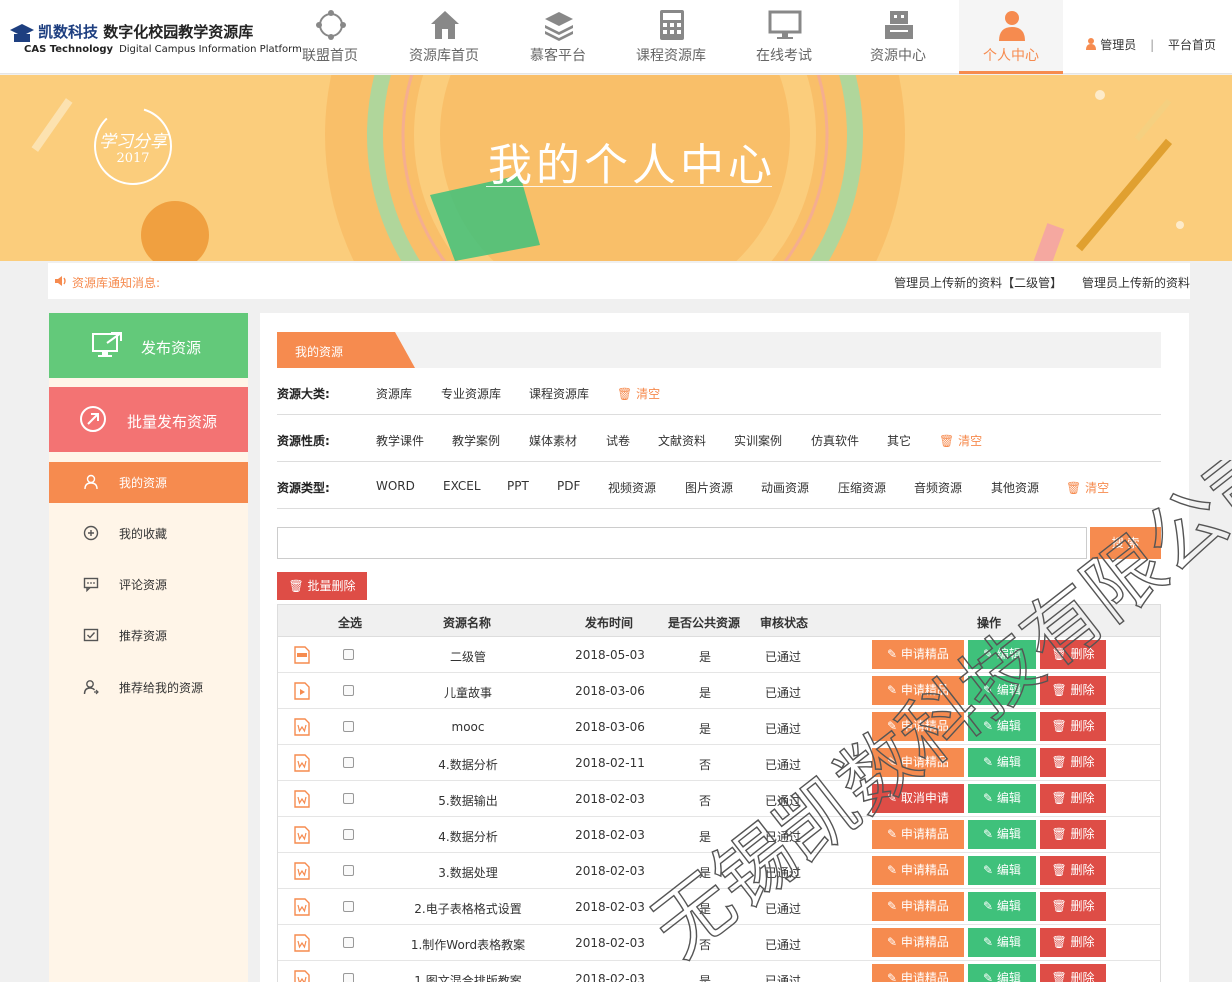 The image size is (1232, 982). What do you see at coordinates (559, 393) in the screenshot?
I see `filter-option: 课程资源库` at bounding box center [559, 393].